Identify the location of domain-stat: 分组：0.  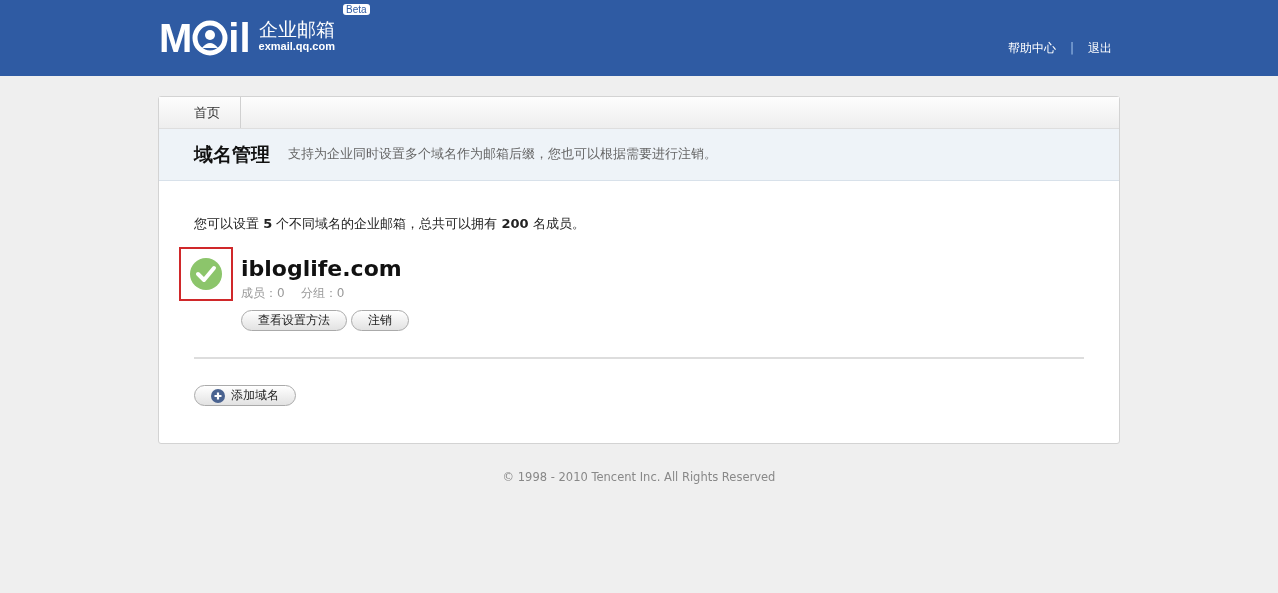
(322, 293).